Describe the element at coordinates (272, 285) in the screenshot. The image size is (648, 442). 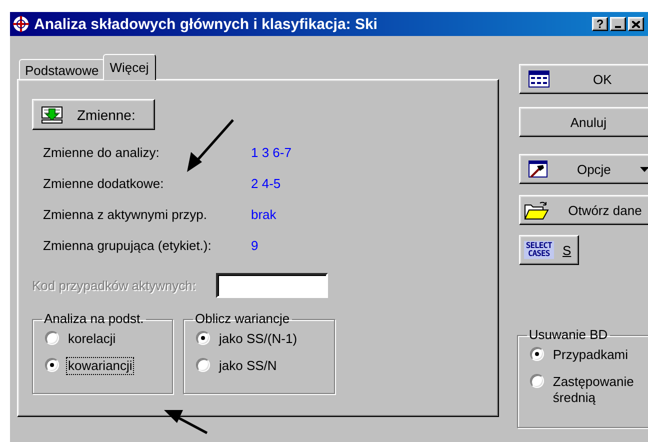
I see `input-field` at that location.